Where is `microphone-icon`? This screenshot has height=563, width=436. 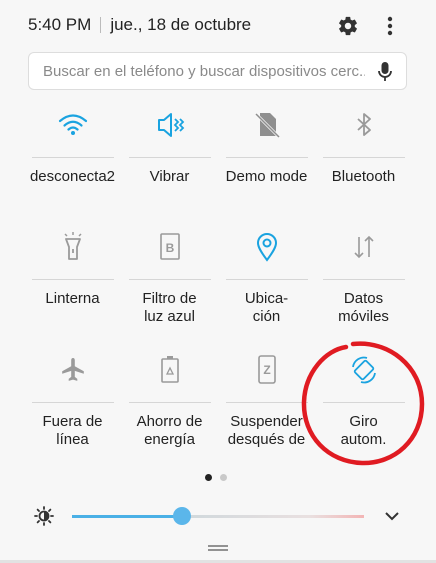
microphone-icon is located at coordinates (385, 72).